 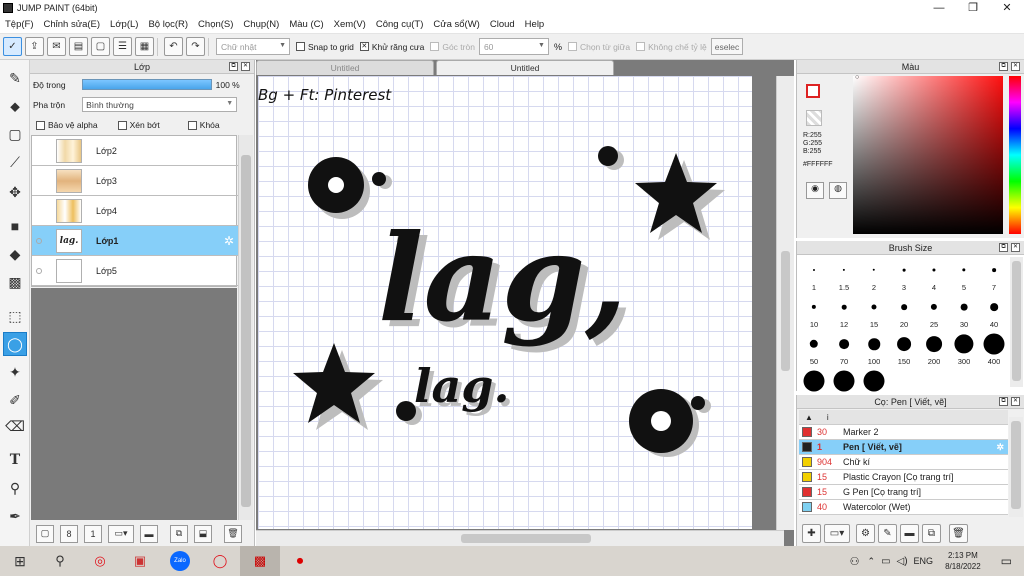 What do you see at coordinates (15, 226) in the screenshot?
I see `fill-rect-tool-icon: ■` at bounding box center [15, 226].